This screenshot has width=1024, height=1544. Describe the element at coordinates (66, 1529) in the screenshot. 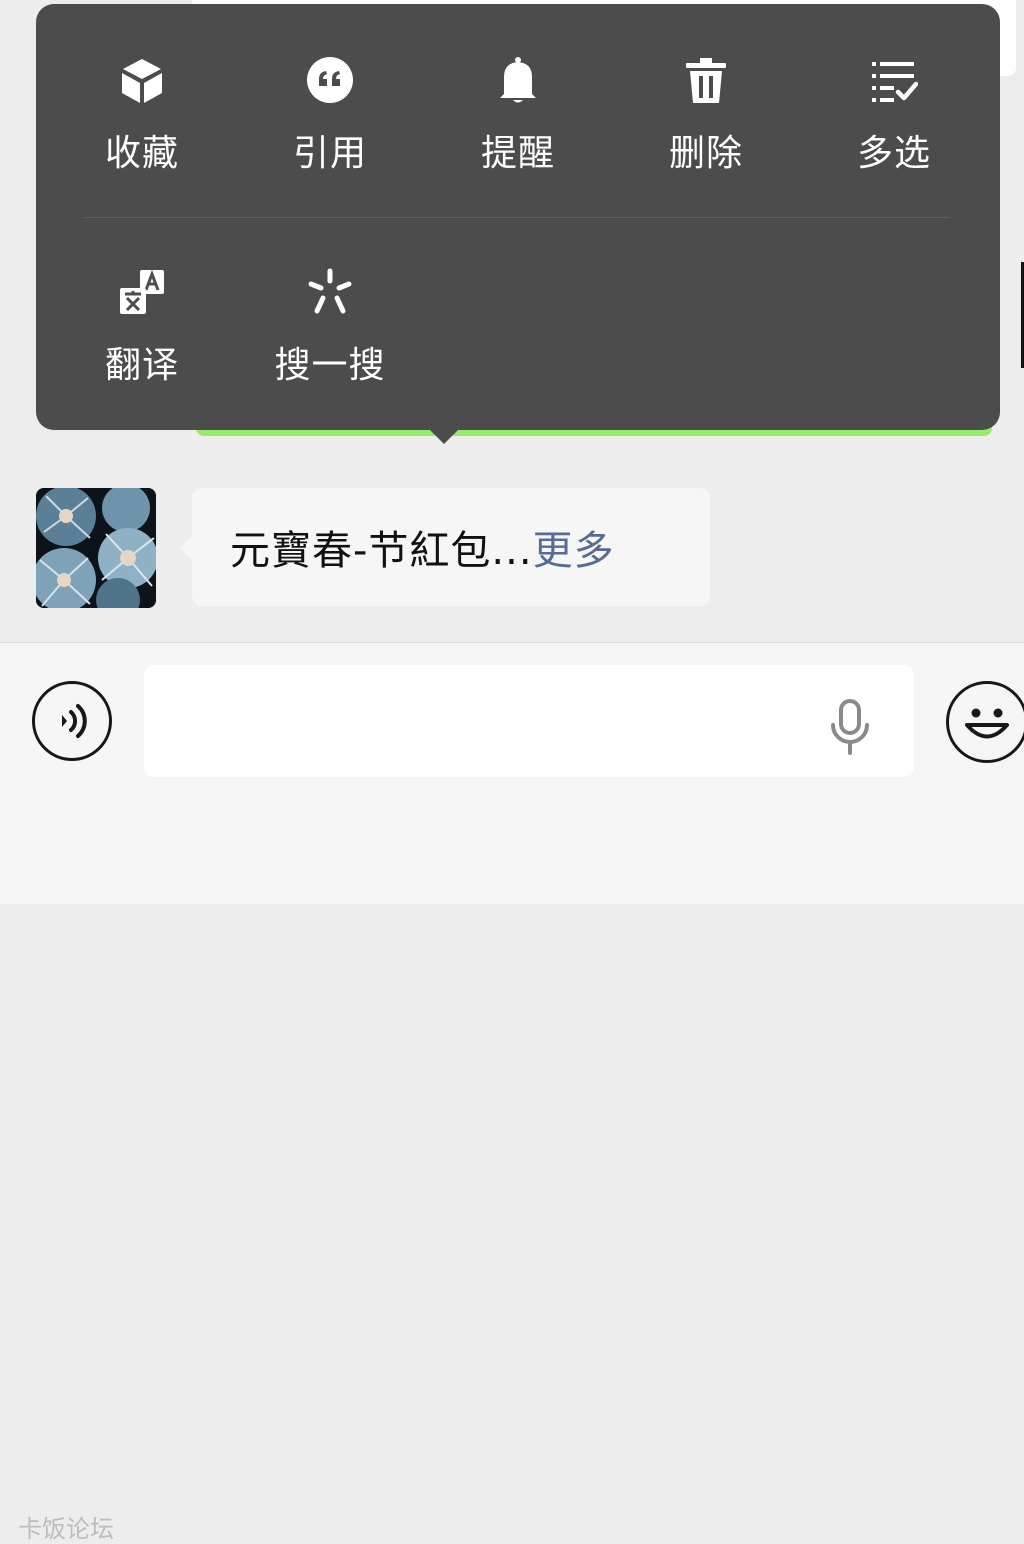

I see `watermark: 卡饭论坛` at that location.